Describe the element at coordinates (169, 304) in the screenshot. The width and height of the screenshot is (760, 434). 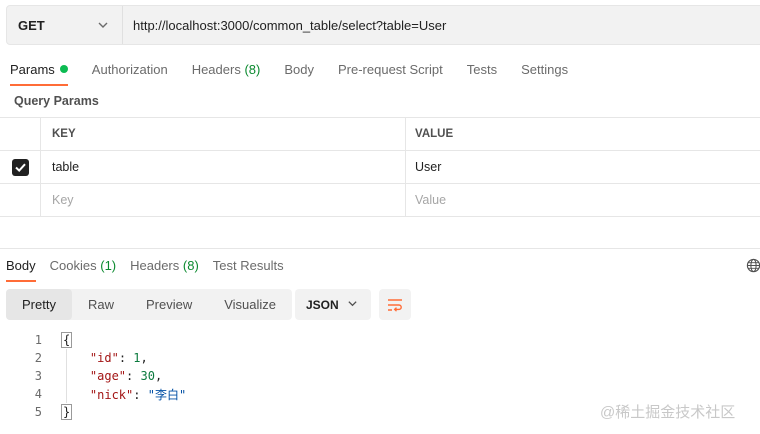
I see `view-preview-button: Preview` at that location.